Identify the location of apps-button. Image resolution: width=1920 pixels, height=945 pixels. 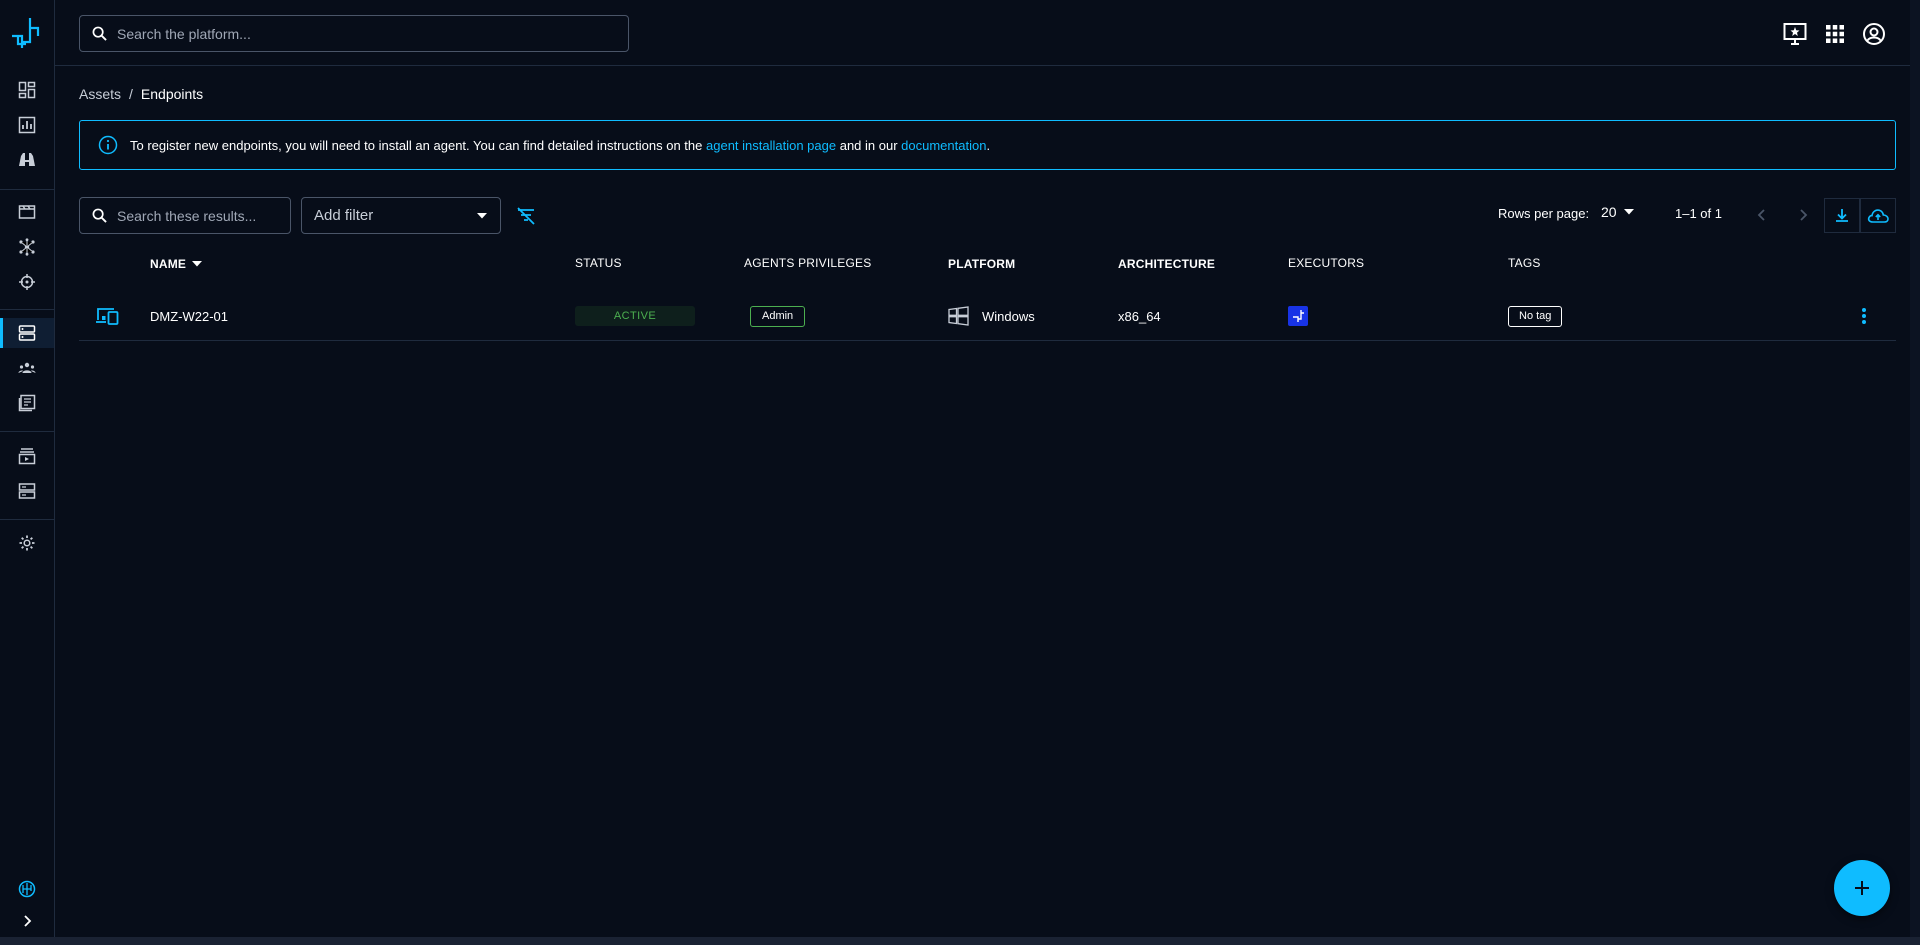
(1835, 34).